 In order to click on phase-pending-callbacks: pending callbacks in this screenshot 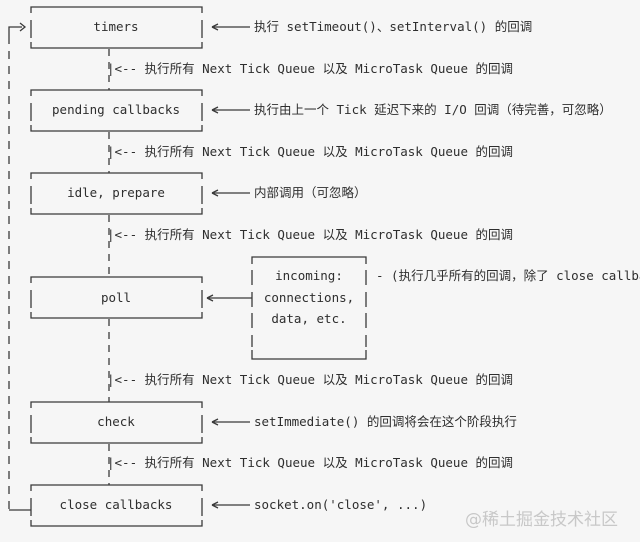, I will do `click(116, 109)`.